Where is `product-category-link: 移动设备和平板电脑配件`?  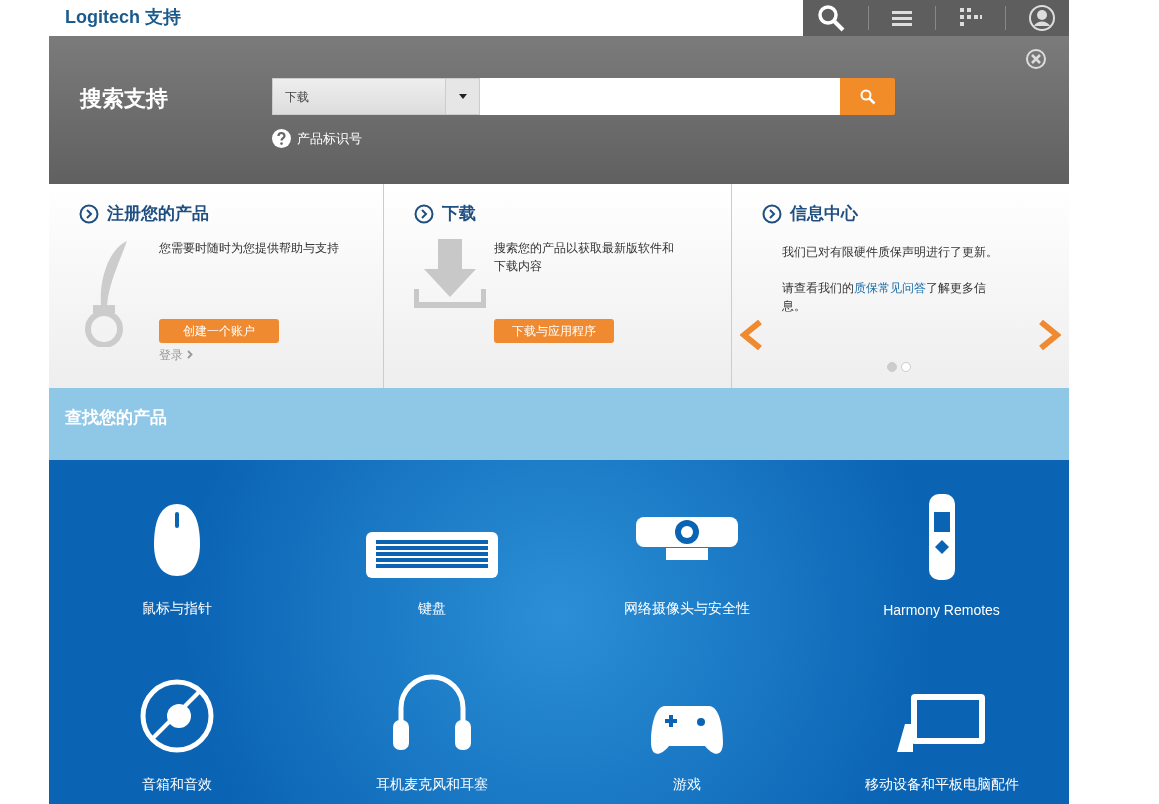 product-category-link: 移动设备和平板电脑配件 is located at coordinates (941, 785).